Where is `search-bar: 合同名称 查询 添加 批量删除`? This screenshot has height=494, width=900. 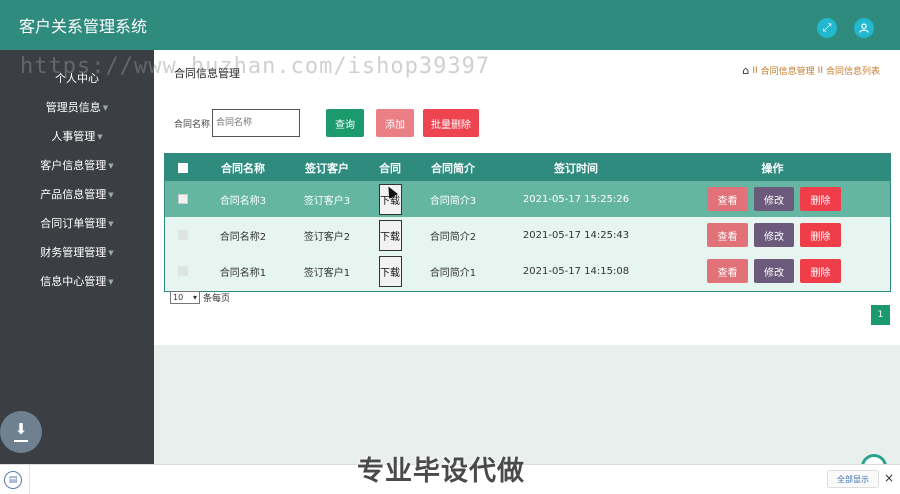 search-bar: 合同名称 查询 添加 批量删除 is located at coordinates (327, 123).